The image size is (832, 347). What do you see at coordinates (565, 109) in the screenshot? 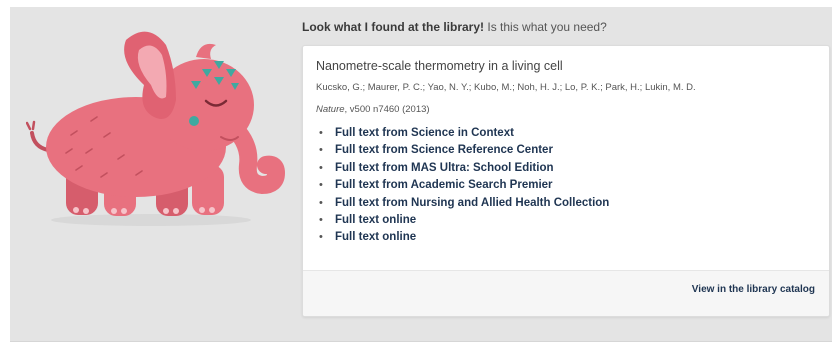
I see `article-source: Nature, v500 n7460 (2013)` at bounding box center [565, 109].